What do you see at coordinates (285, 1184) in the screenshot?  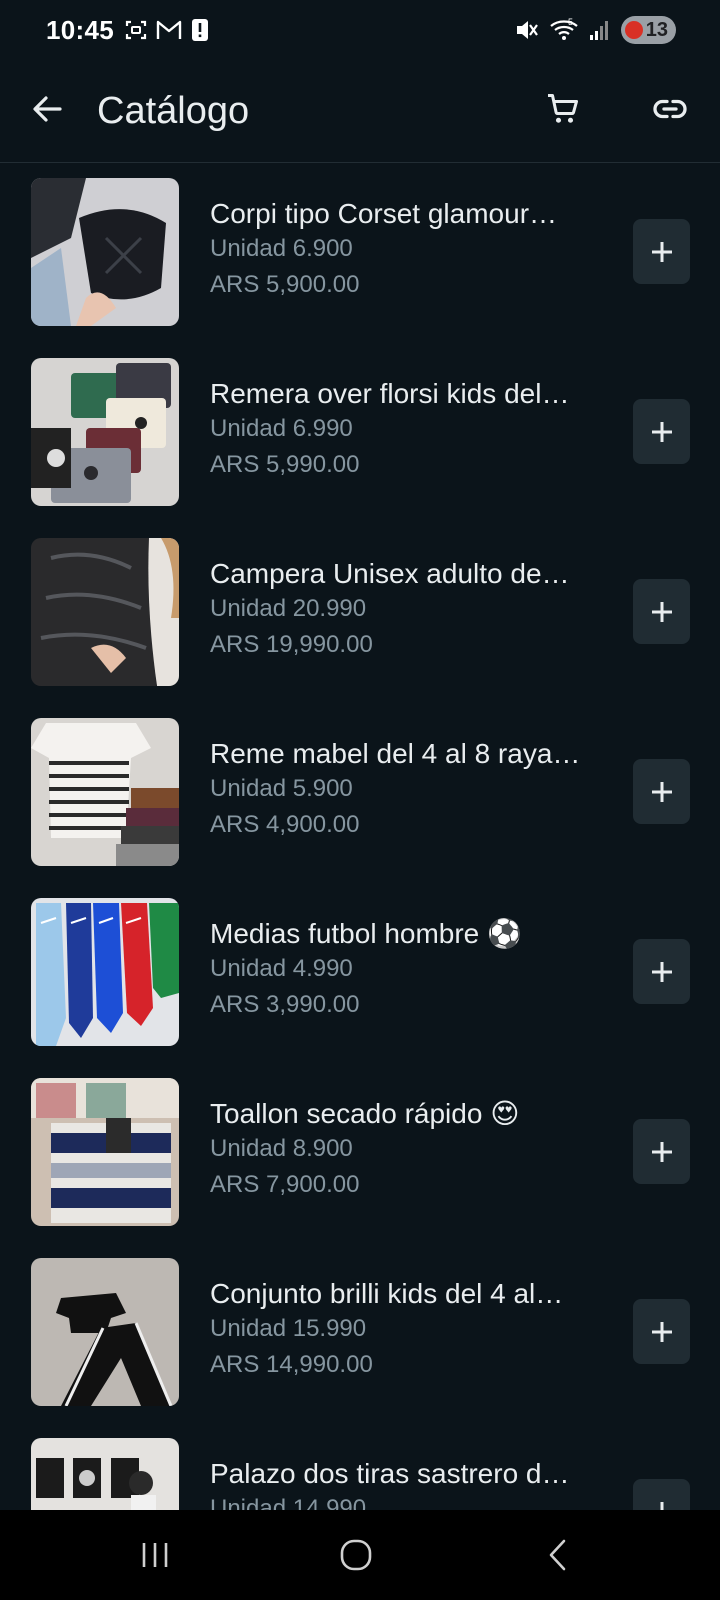 I see `product-price: ARS 7,900.00` at bounding box center [285, 1184].